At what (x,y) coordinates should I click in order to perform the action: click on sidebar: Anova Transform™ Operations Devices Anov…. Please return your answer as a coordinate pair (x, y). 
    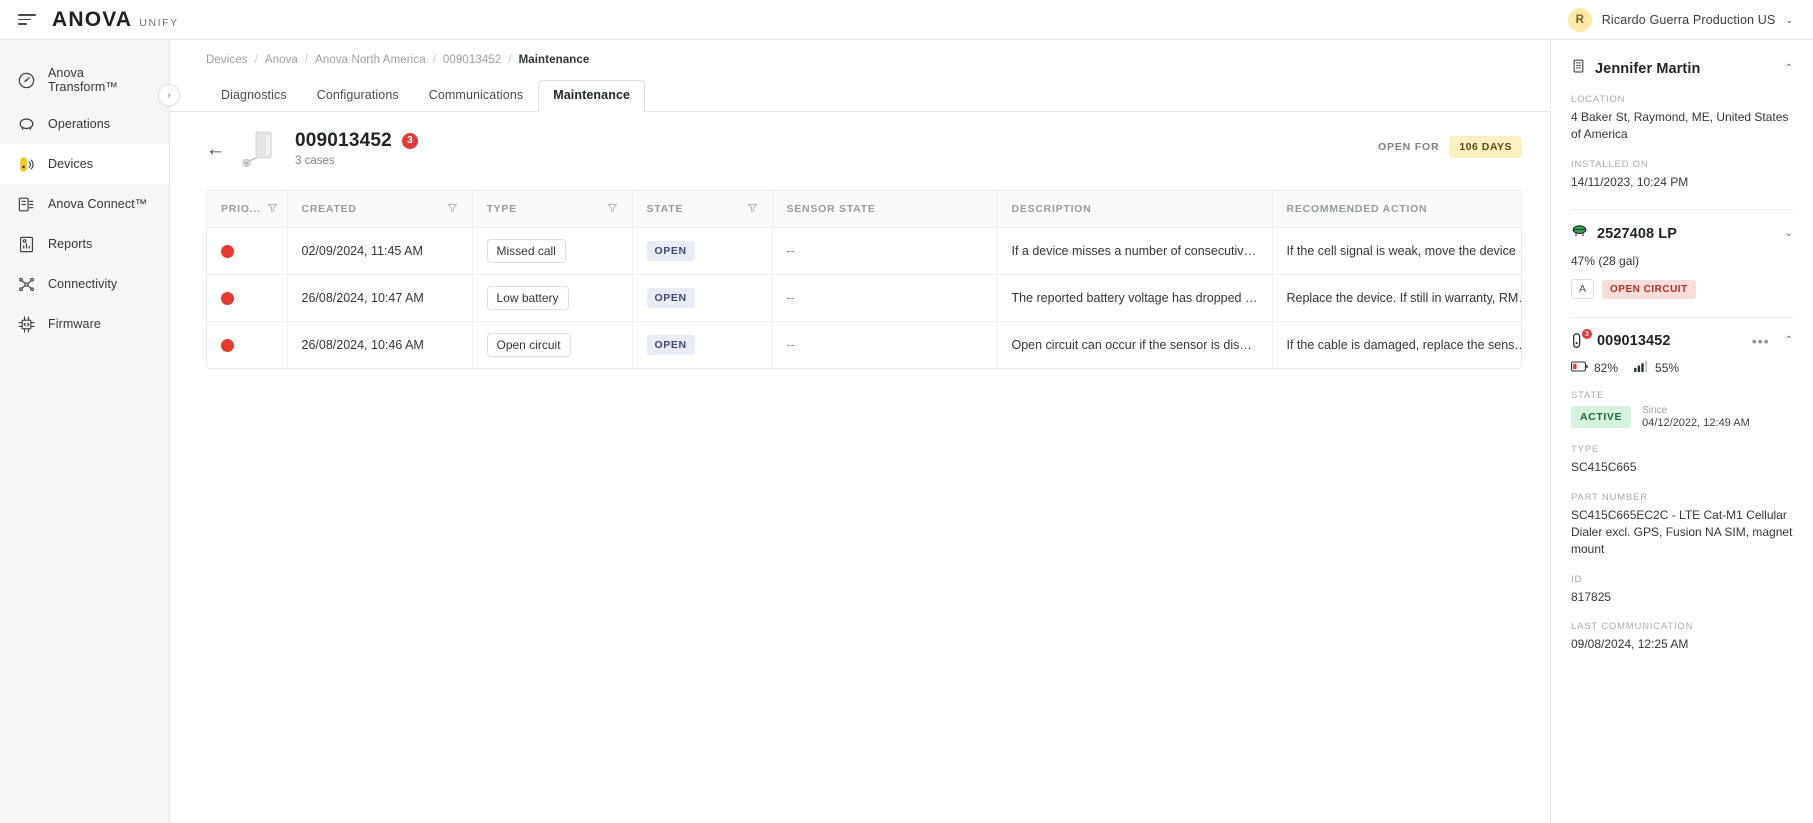
    Looking at the image, I should click on (90, 431).